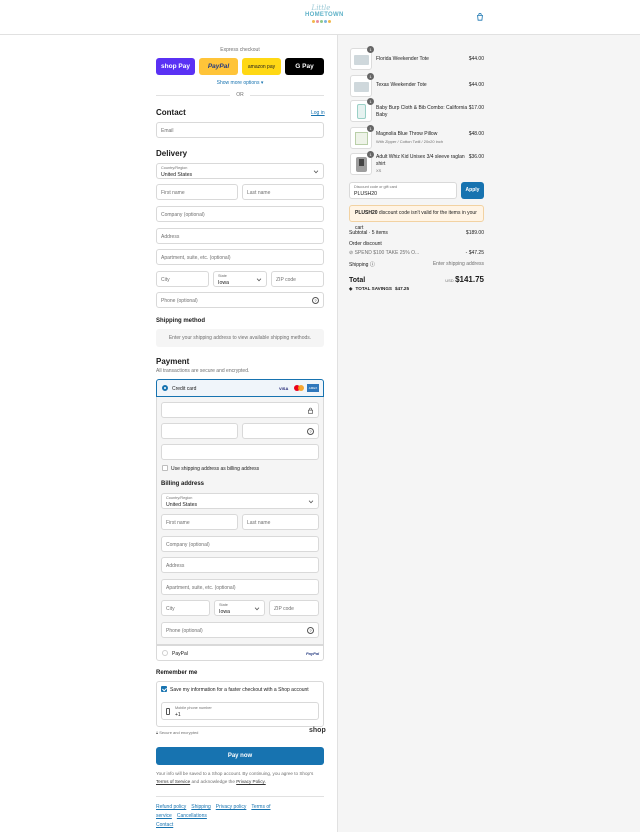 This screenshot has height=832, width=640. I want to click on order-discount-row: Order discount, so click(365, 244).